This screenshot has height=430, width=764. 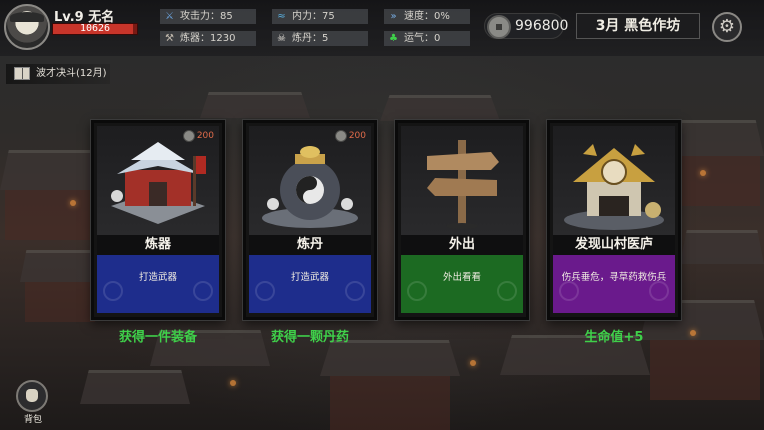 What do you see at coordinates (71, 73) in the screenshot?
I see `quest-label: 波才决斗(12月)` at bounding box center [71, 73].